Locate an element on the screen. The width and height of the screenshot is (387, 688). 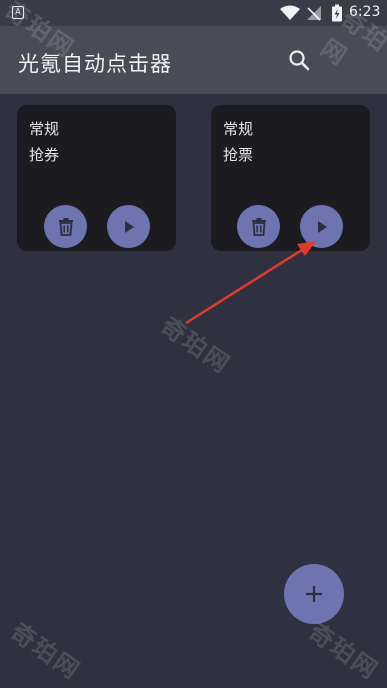
no-signal-icon is located at coordinates (314, 13).